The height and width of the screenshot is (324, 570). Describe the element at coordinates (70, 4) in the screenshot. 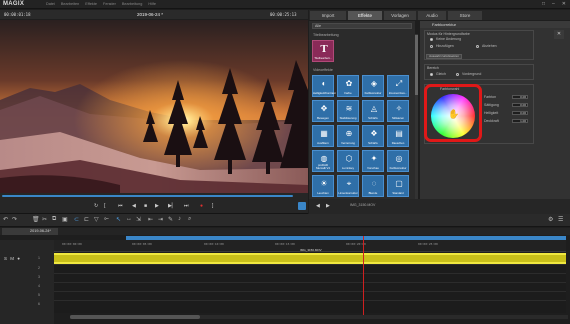

I see `menu-item-edit: Bearbeiten` at that location.